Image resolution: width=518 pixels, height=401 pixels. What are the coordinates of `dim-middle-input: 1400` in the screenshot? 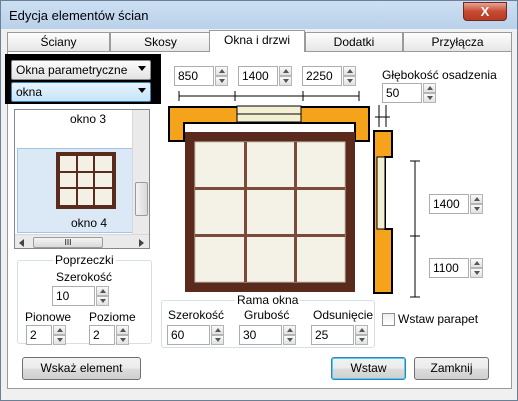 It's located at (258, 76).